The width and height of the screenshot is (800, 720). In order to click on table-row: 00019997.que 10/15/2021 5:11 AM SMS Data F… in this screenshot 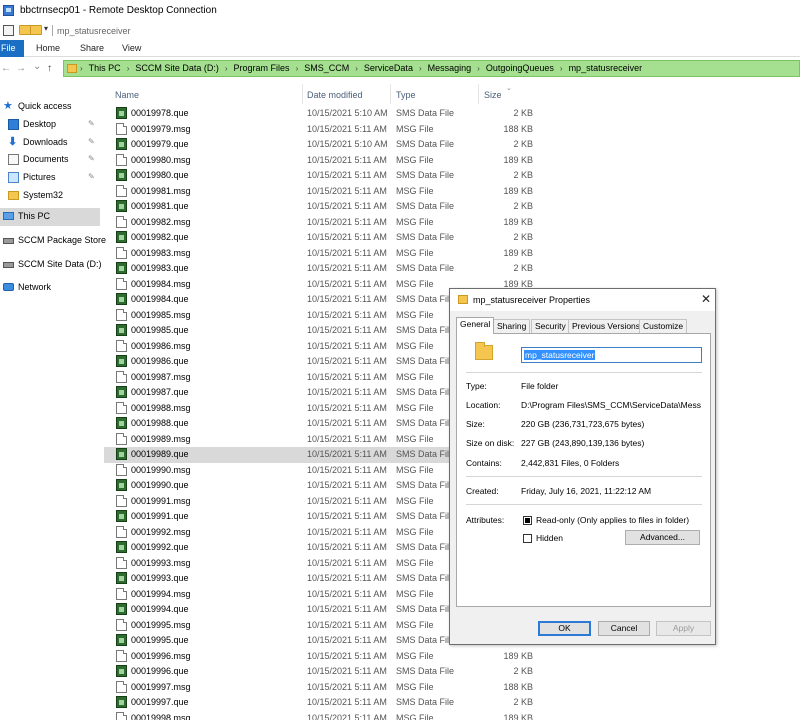, I will do `click(321, 703)`.